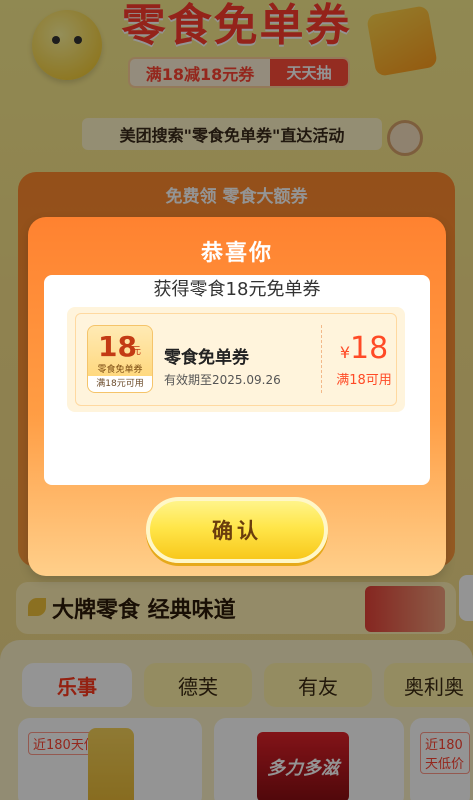 This screenshot has height=800, width=473. I want to click on coupon-badge: 18 元 零食免单券 满18元可用, so click(120, 359).